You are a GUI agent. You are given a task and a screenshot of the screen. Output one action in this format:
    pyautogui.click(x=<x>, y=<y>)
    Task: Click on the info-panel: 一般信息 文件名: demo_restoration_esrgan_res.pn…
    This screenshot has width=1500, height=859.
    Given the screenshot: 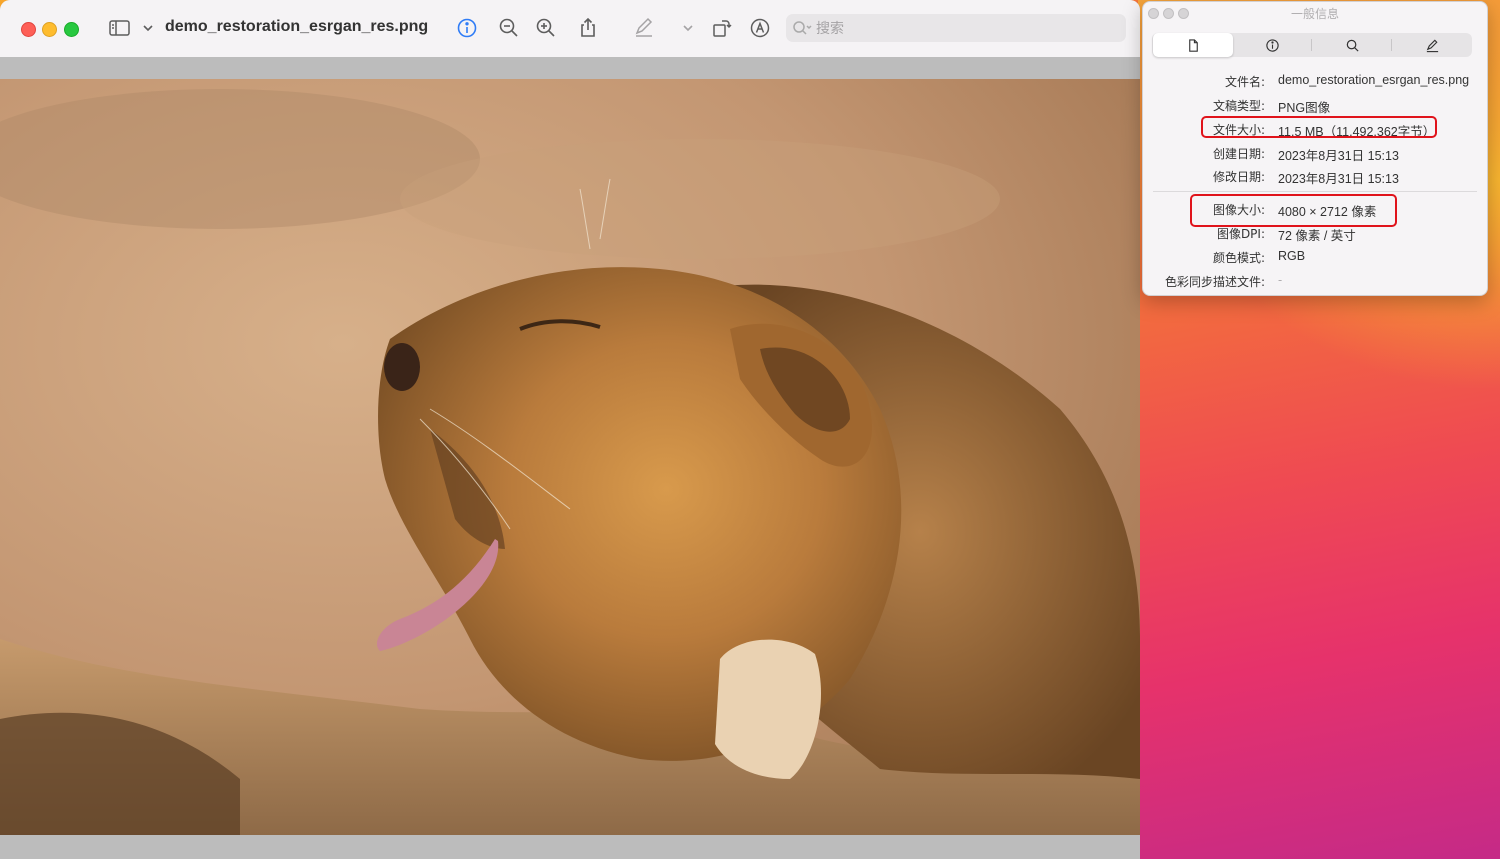 What is the action you would take?
    pyautogui.click(x=1315, y=148)
    